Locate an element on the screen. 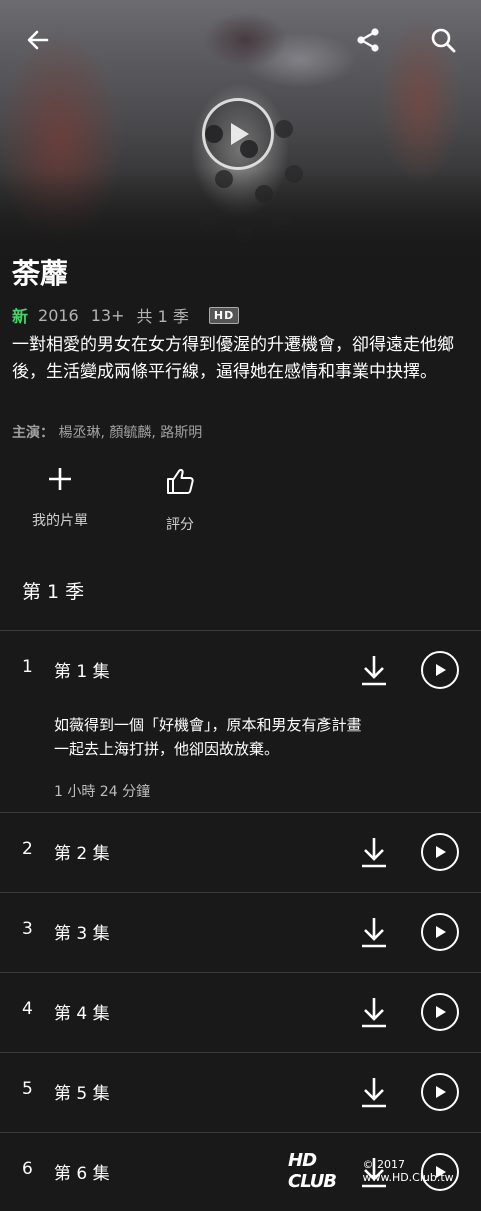  episode-duration: 1 小時 24 分鐘 is located at coordinates (102, 792).